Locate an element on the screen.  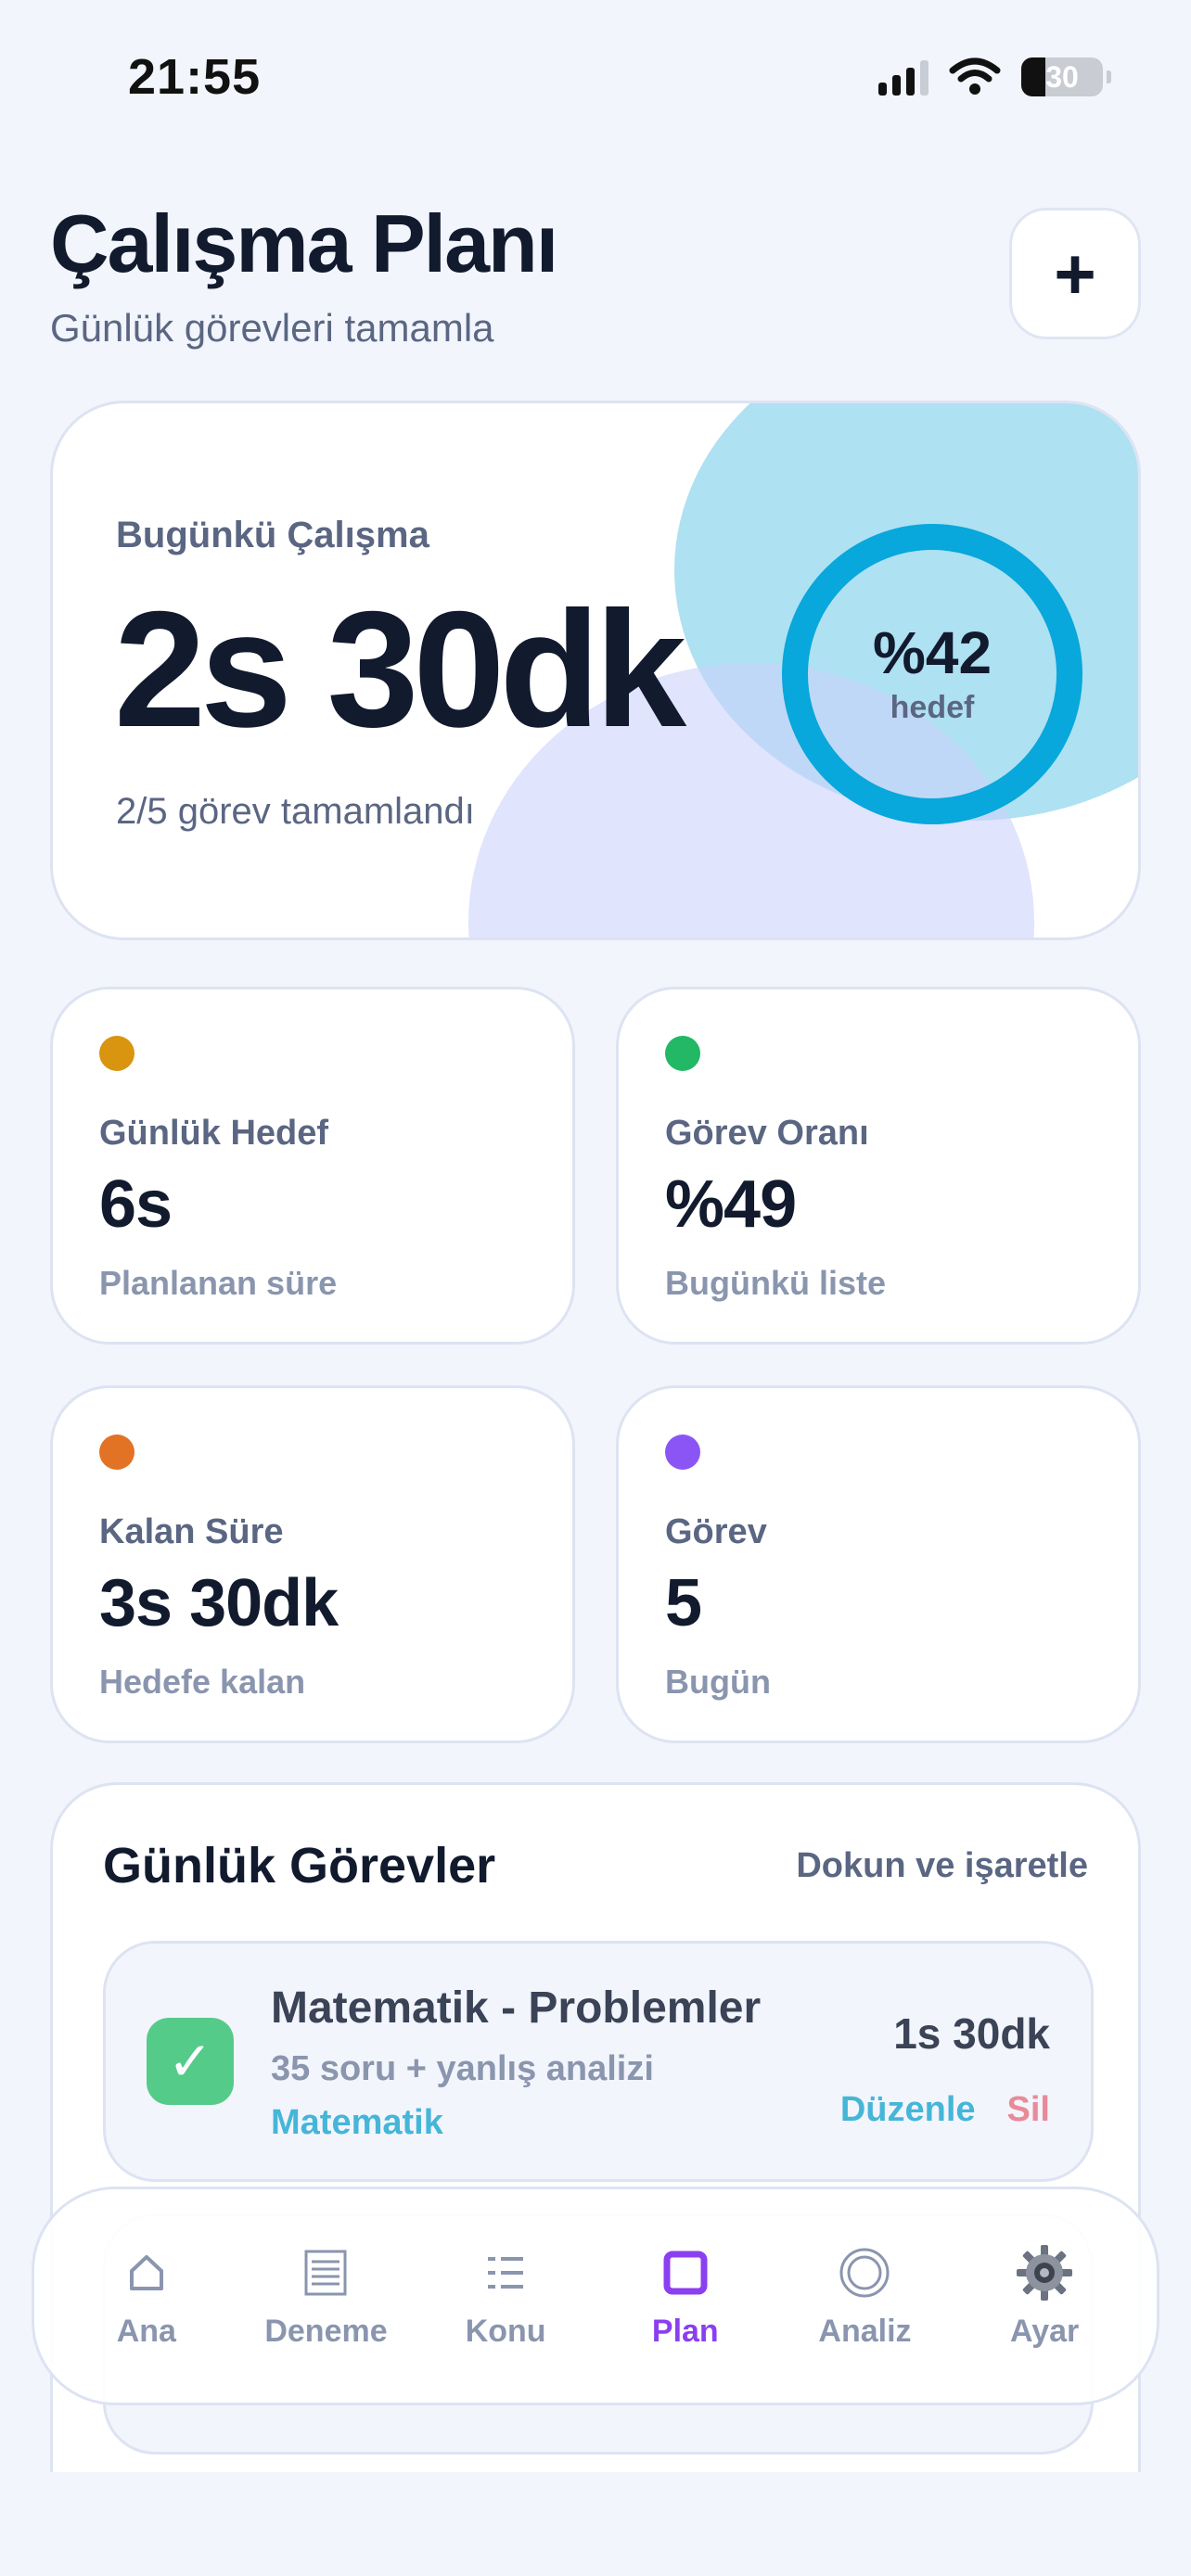
page-subtitle: Günlük görevleri tamamla is located at coordinates (272, 328).